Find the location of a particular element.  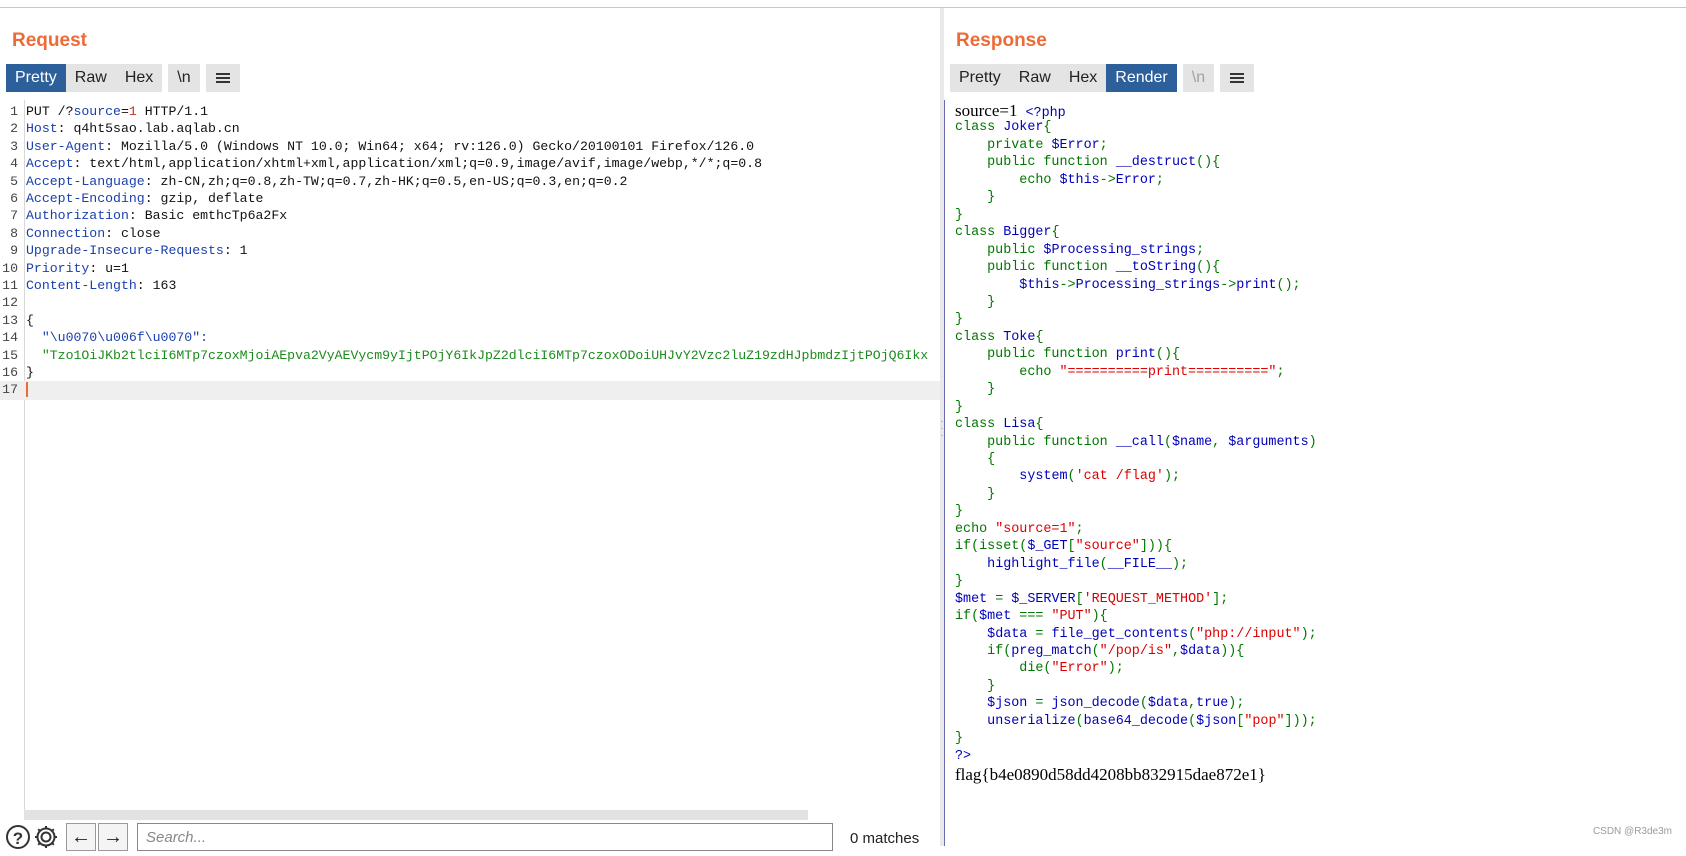

rendered-source-line: $met = $_SERVER['REQUEST_METHOD']; is located at coordinates (1091, 600).